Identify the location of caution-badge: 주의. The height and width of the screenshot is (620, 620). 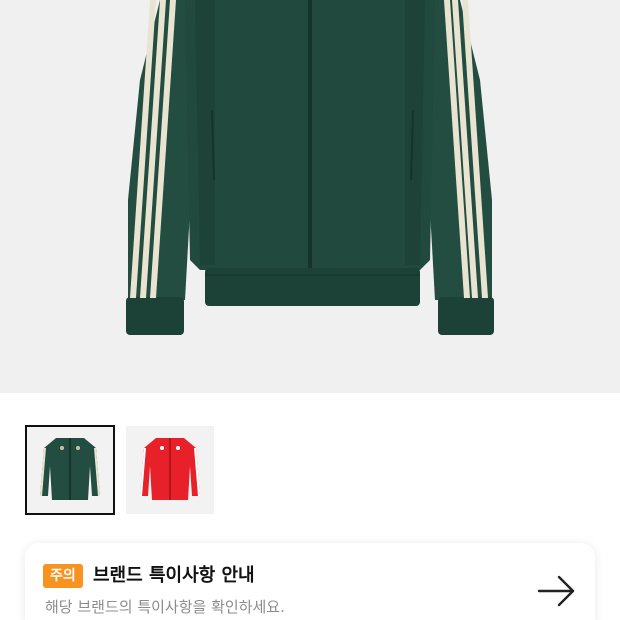
(63, 576).